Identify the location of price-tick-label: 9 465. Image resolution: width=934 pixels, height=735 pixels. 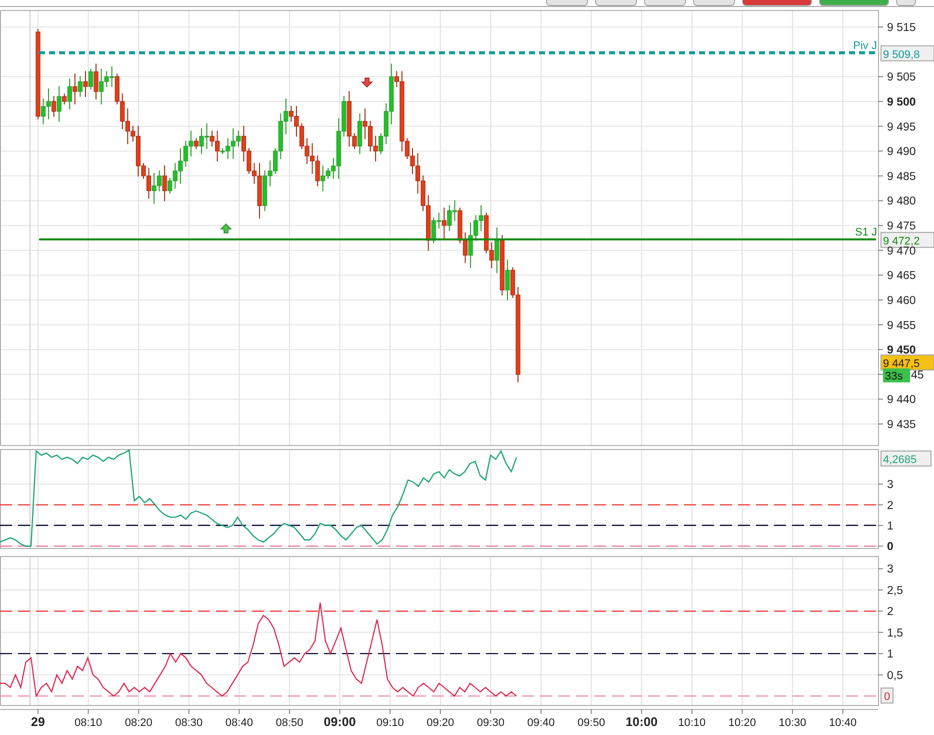
(901, 276).